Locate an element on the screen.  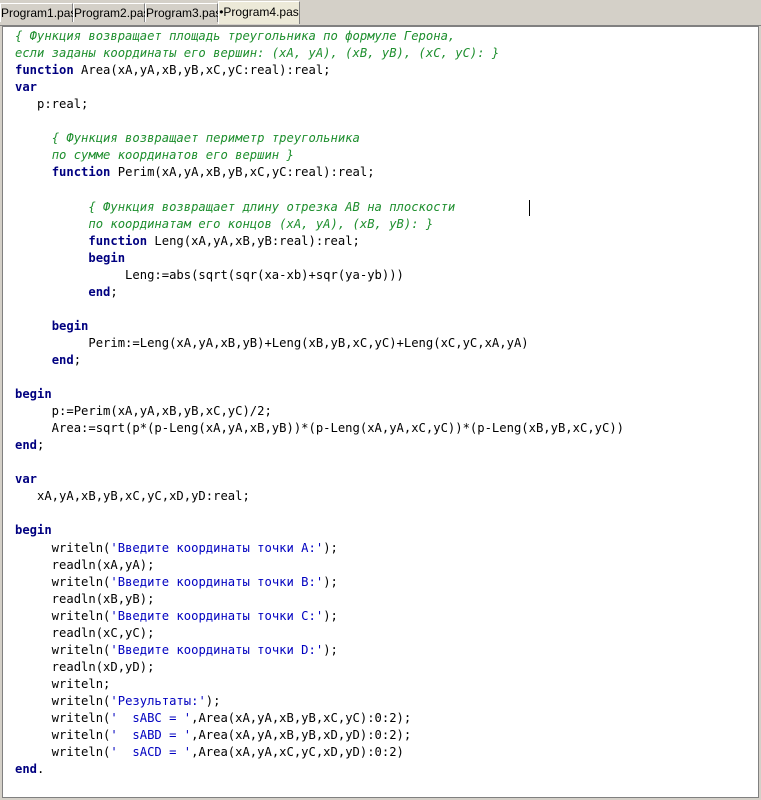
code-token: Leng:=abs(sqrt(sqr(xa-xb)+sqr(ya-yb))) is located at coordinates (209, 274).